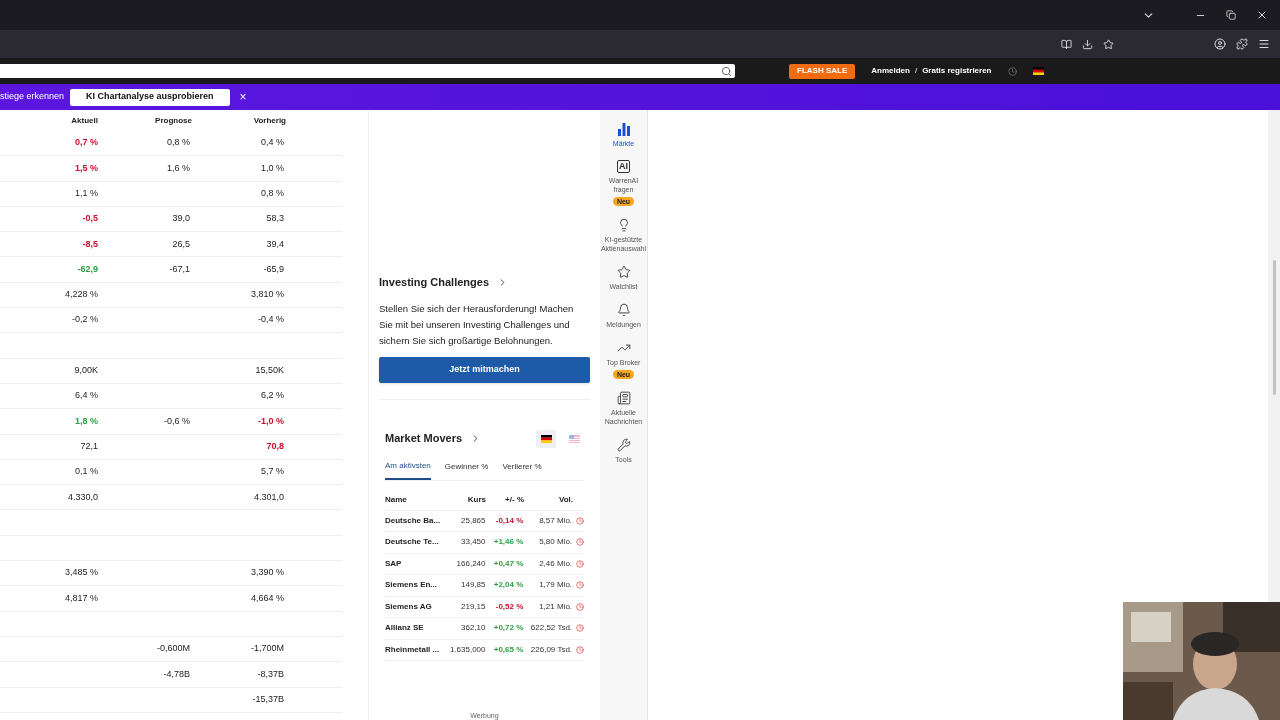 Image resolution: width=1280 pixels, height=720 pixels. I want to click on flag-icon, so click(546, 438).